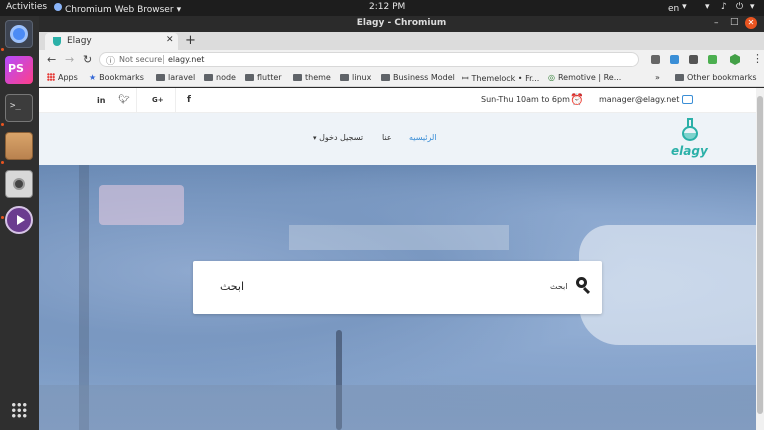  What do you see at coordinates (51, 59) in the screenshot?
I see `back-icon: ←` at bounding box center [51, 59].